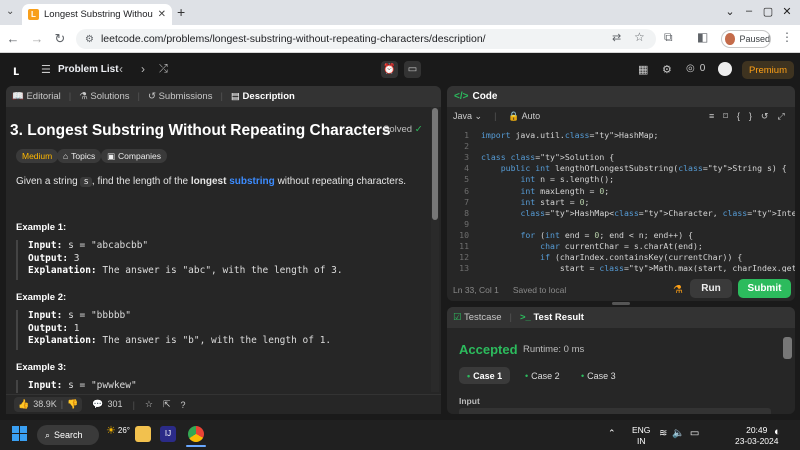 The width and height of the screenshot is (800, 450). I want to click on help-icon: ?, so click(183, 405).